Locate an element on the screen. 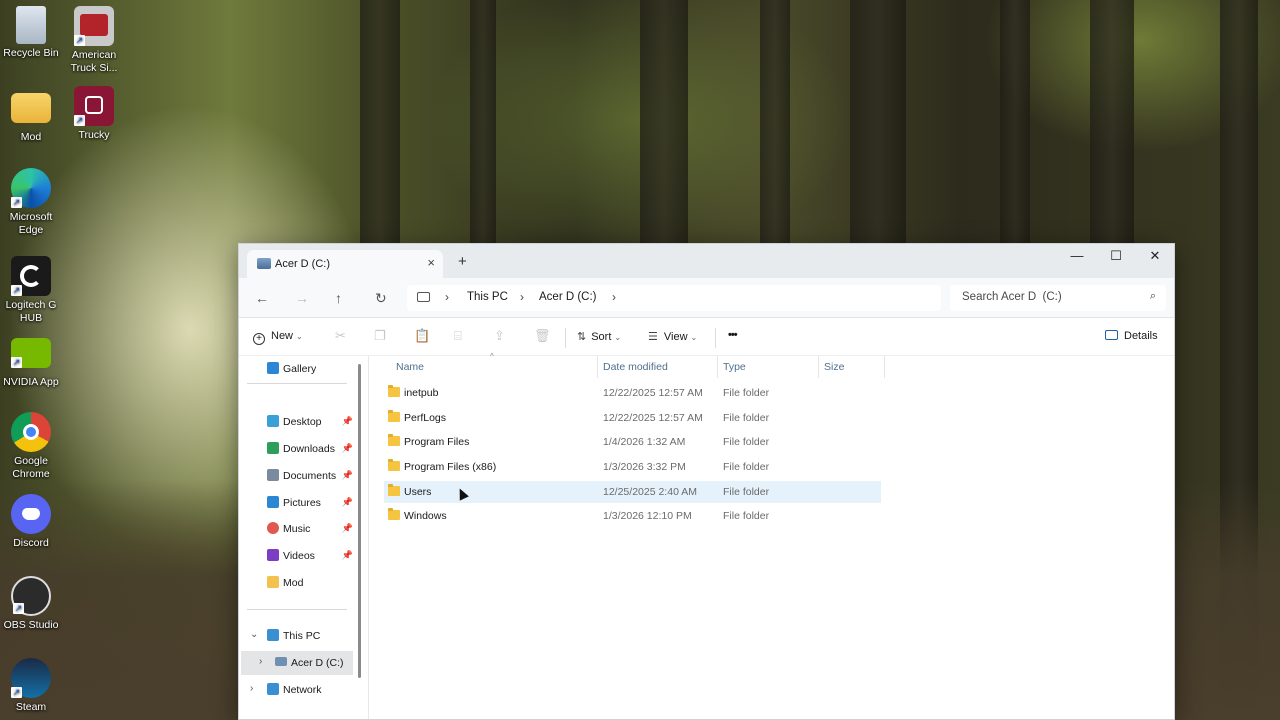 The height and width of the screenshot is (720, 1280). details-button-label: Details is located at coordinates (1141, 336).